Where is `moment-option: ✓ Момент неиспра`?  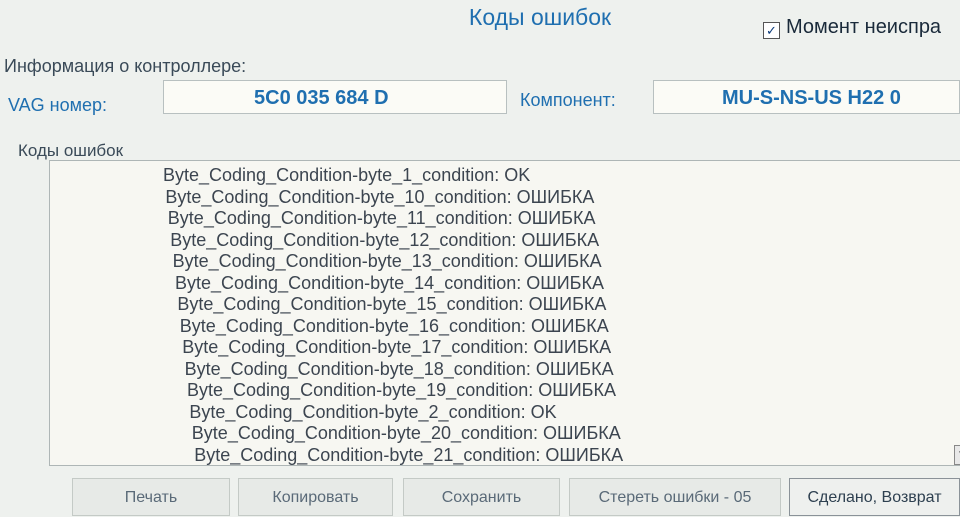
moment-option: ✓ Момент неиспра is located at coordinates (852, 27).